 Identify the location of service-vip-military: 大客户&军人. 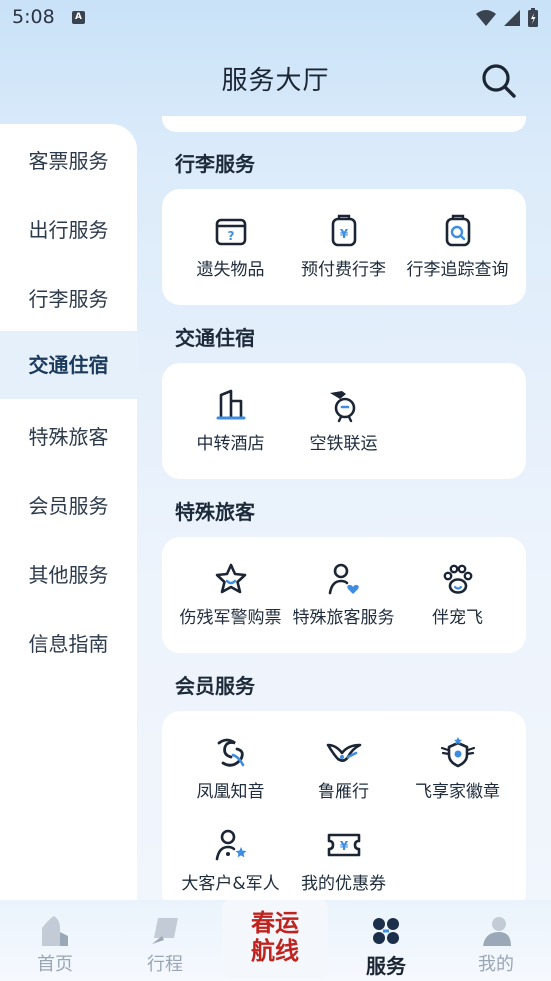
(230, 860).